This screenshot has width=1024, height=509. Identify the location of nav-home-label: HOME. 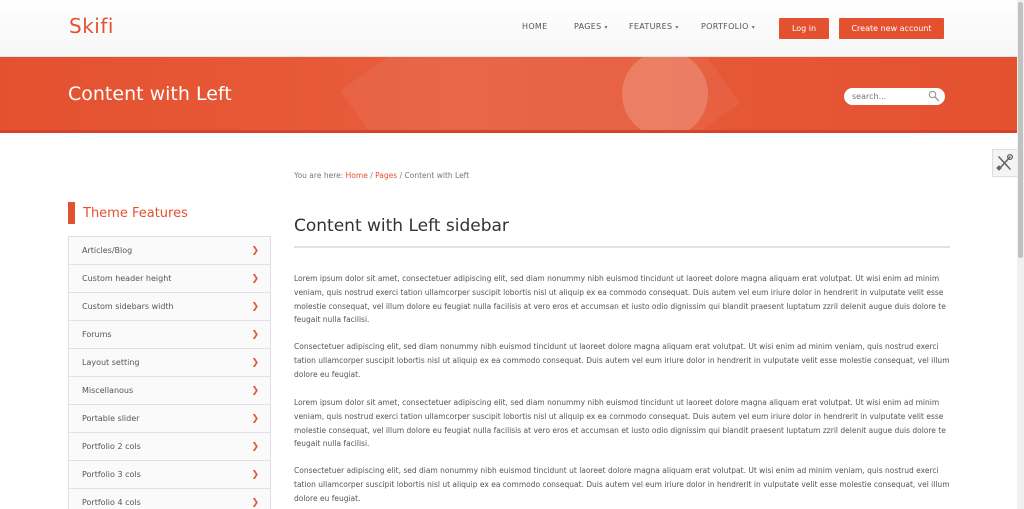
(535, 26).